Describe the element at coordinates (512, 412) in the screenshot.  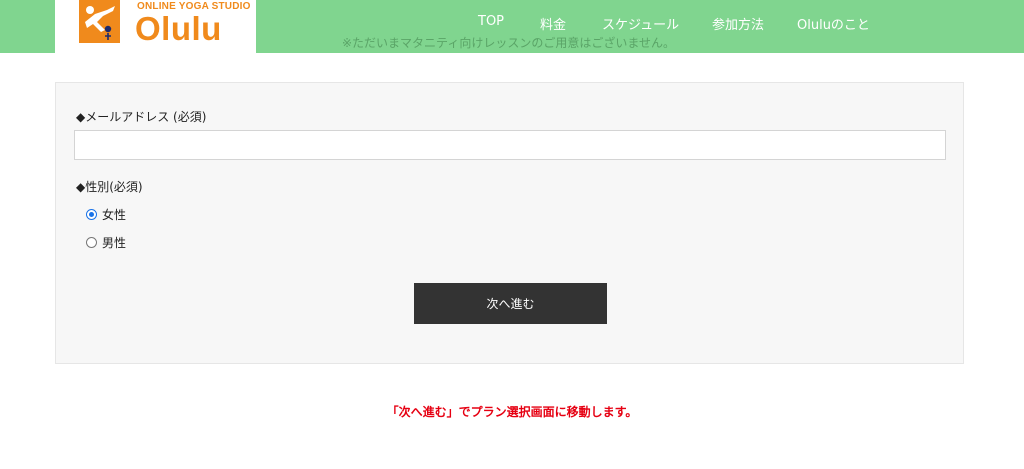
I see `footer-note: 「次へ進む」でプラン選択画面に移動します。` at that location.